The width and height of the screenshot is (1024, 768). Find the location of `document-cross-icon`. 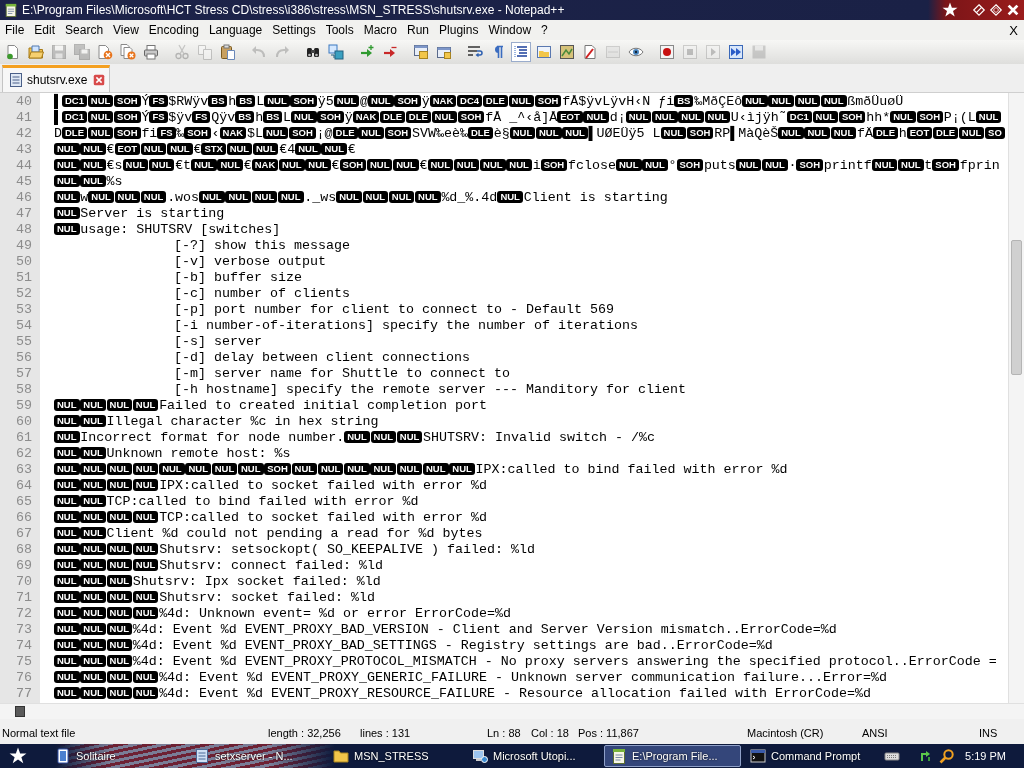

document-cross-icon is located at coordinates (104, 52).